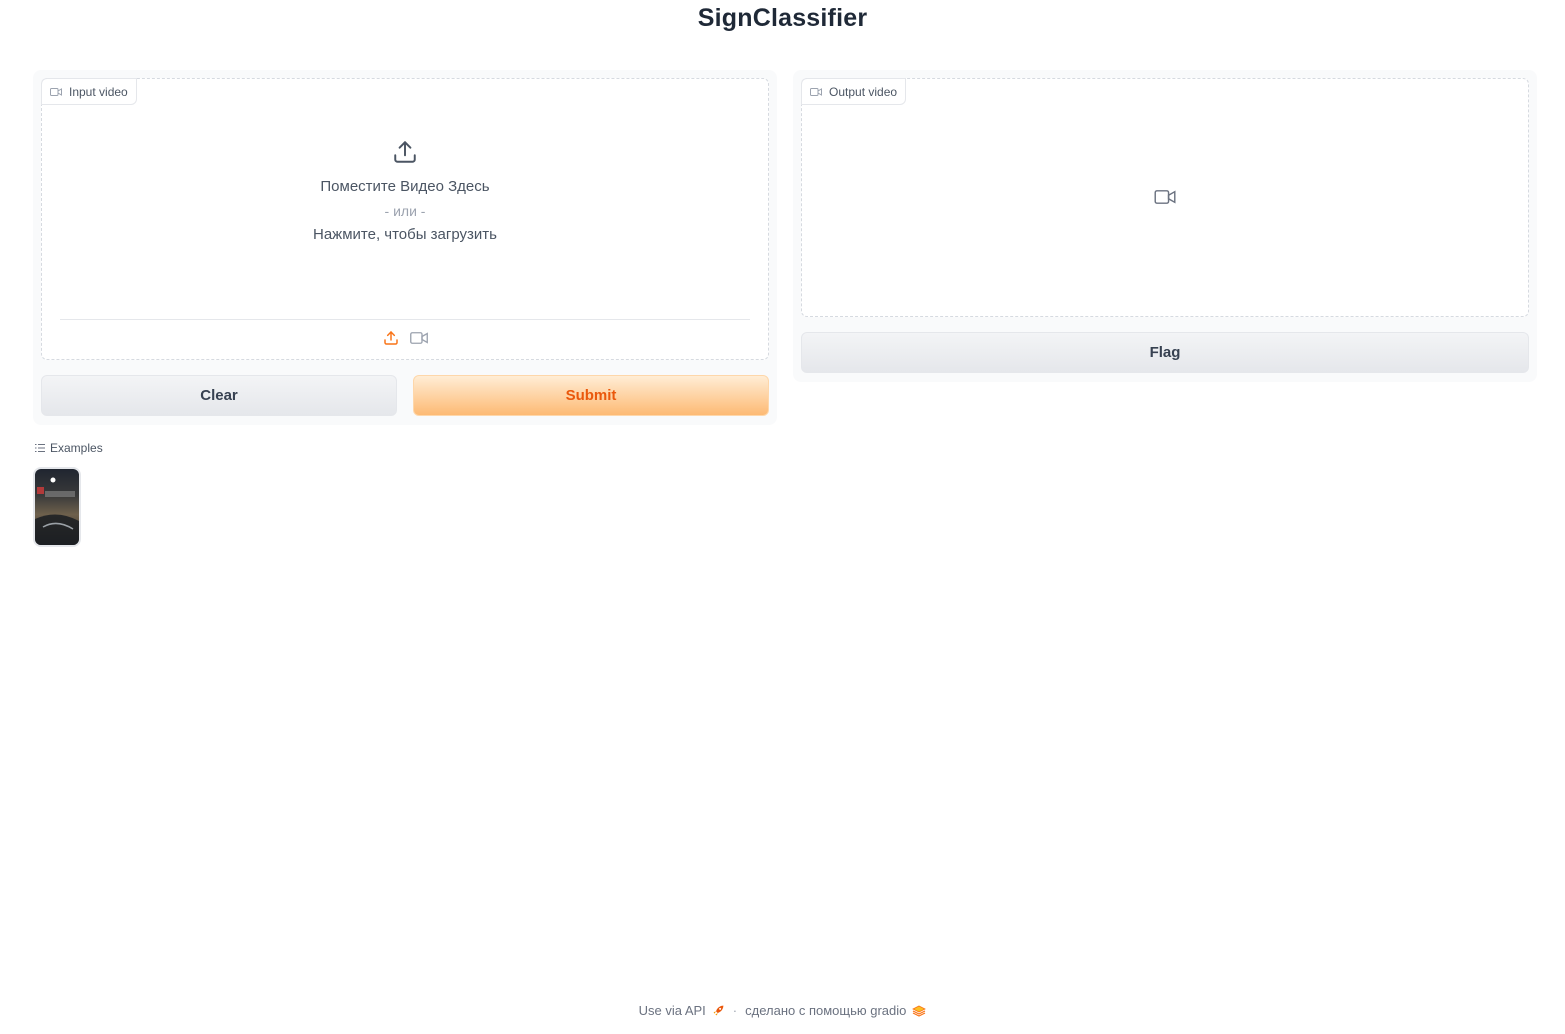  I want to click on rocket-icon, so click(718, 1010).